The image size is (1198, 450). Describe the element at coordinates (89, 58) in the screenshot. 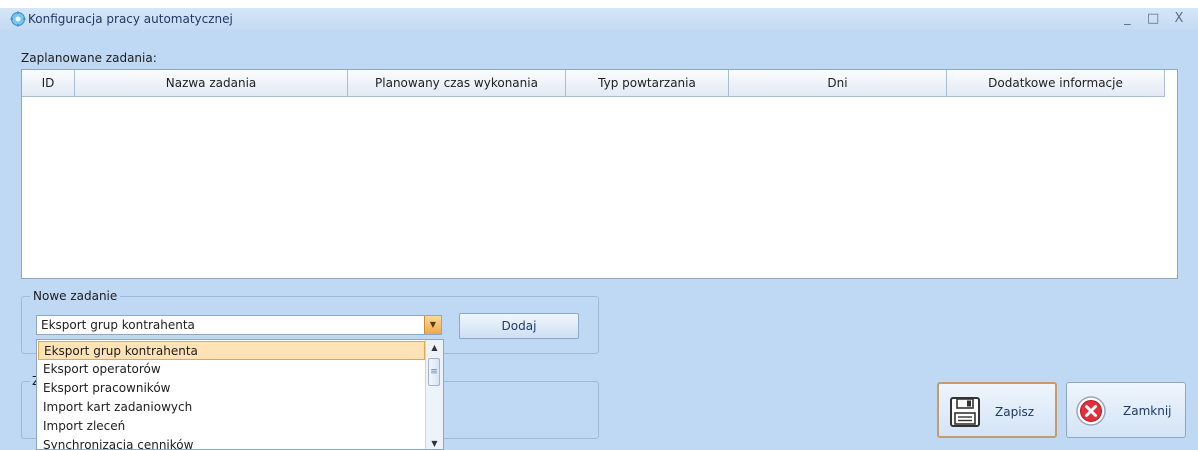

I see `scheduled-tasks-label: Zaplanowane zadania:` at that location.